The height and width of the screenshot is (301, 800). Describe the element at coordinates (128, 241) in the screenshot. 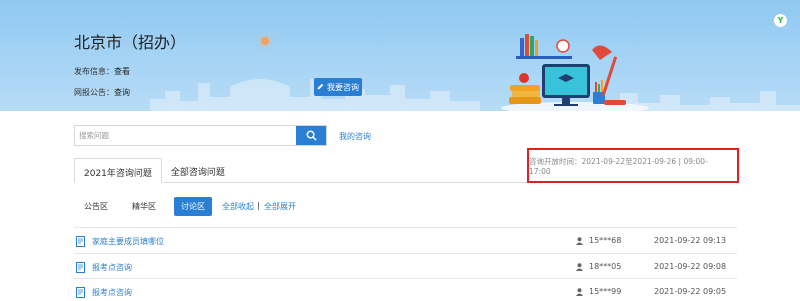

I see `question-title: 家庭主要成员填哪位` at that location.